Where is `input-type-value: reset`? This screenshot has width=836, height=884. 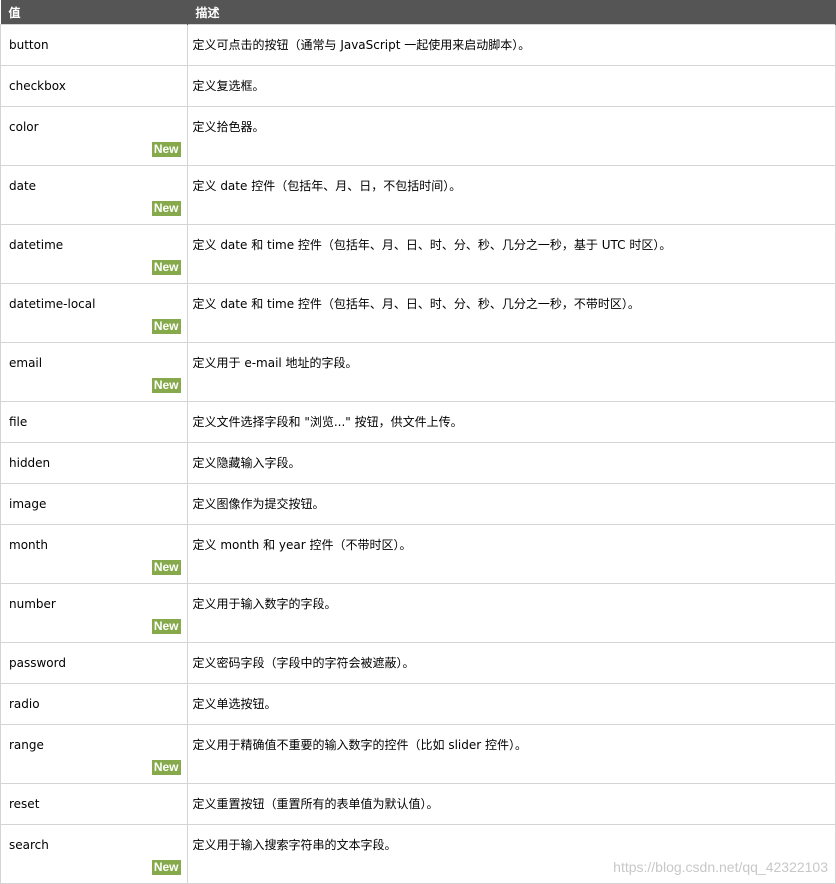
input-type-value: reset is located at coordinates (24, 804).